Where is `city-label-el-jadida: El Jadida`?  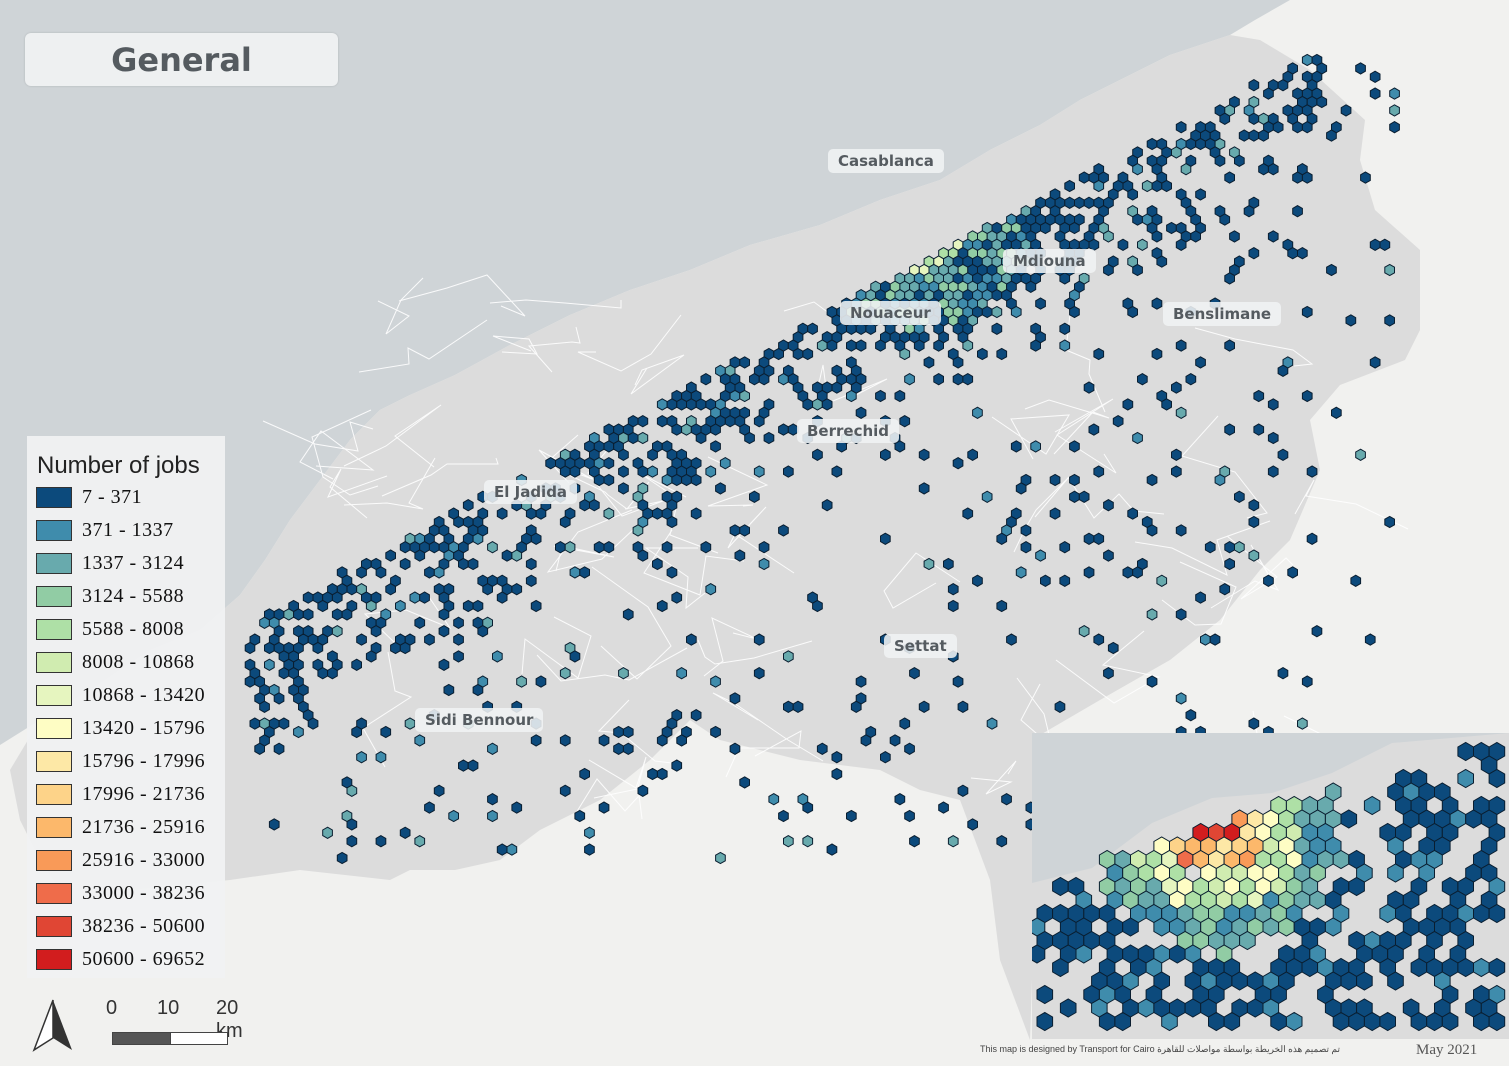 city-label-el-jadida: El Jadida is located at coordinates (531, 492).